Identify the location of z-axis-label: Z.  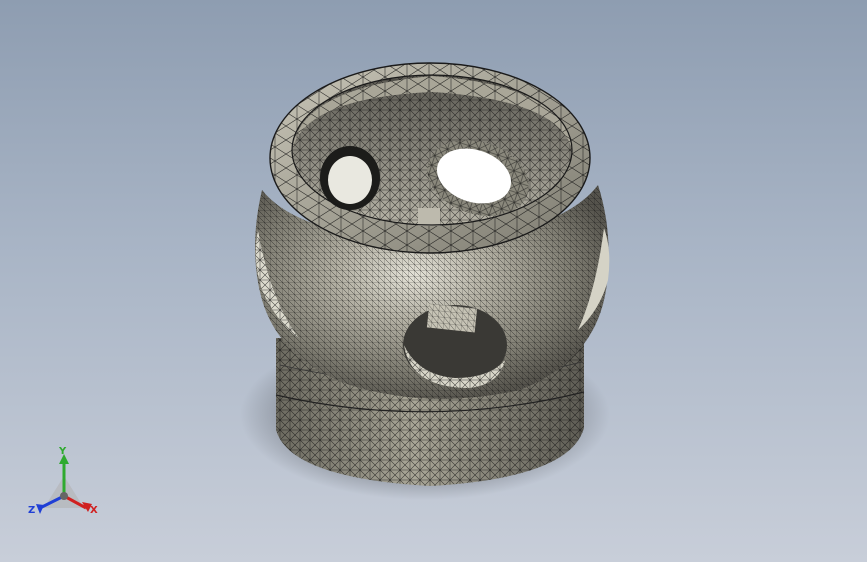
(32, 510).